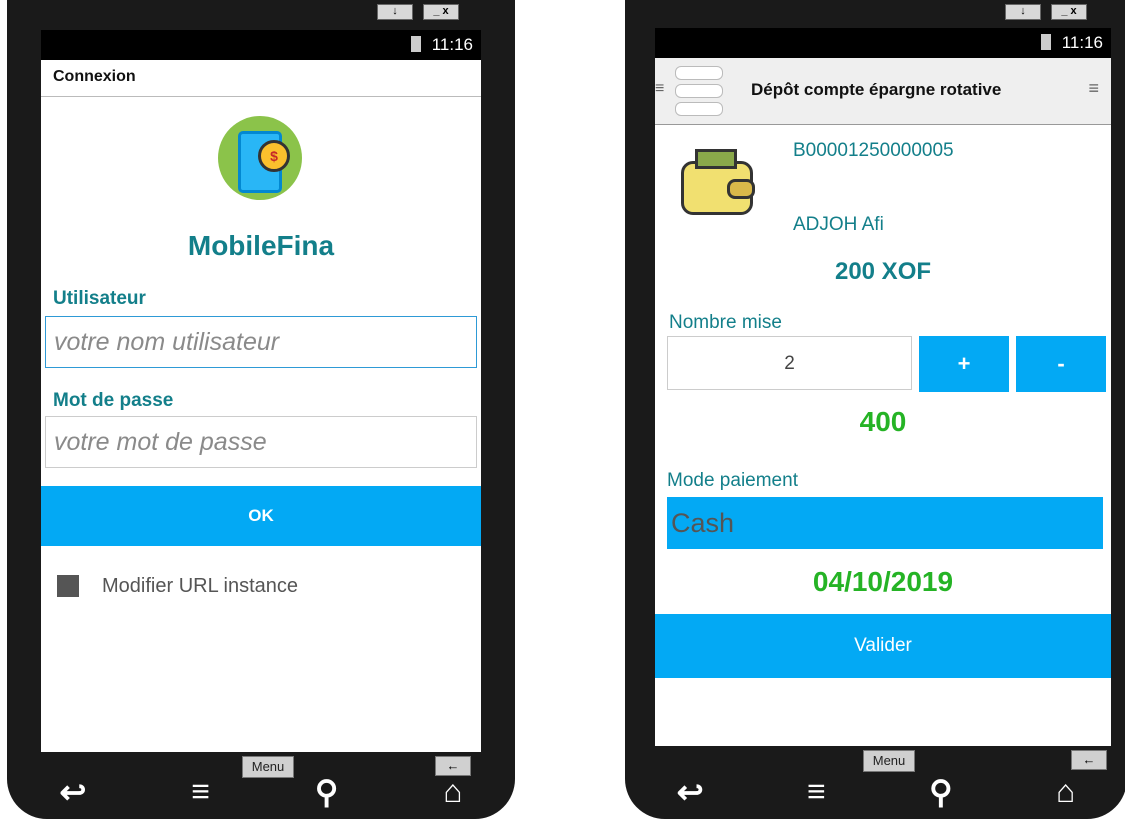 The image size is (1125, 819). I want to click on username-field, so click(261, 342).